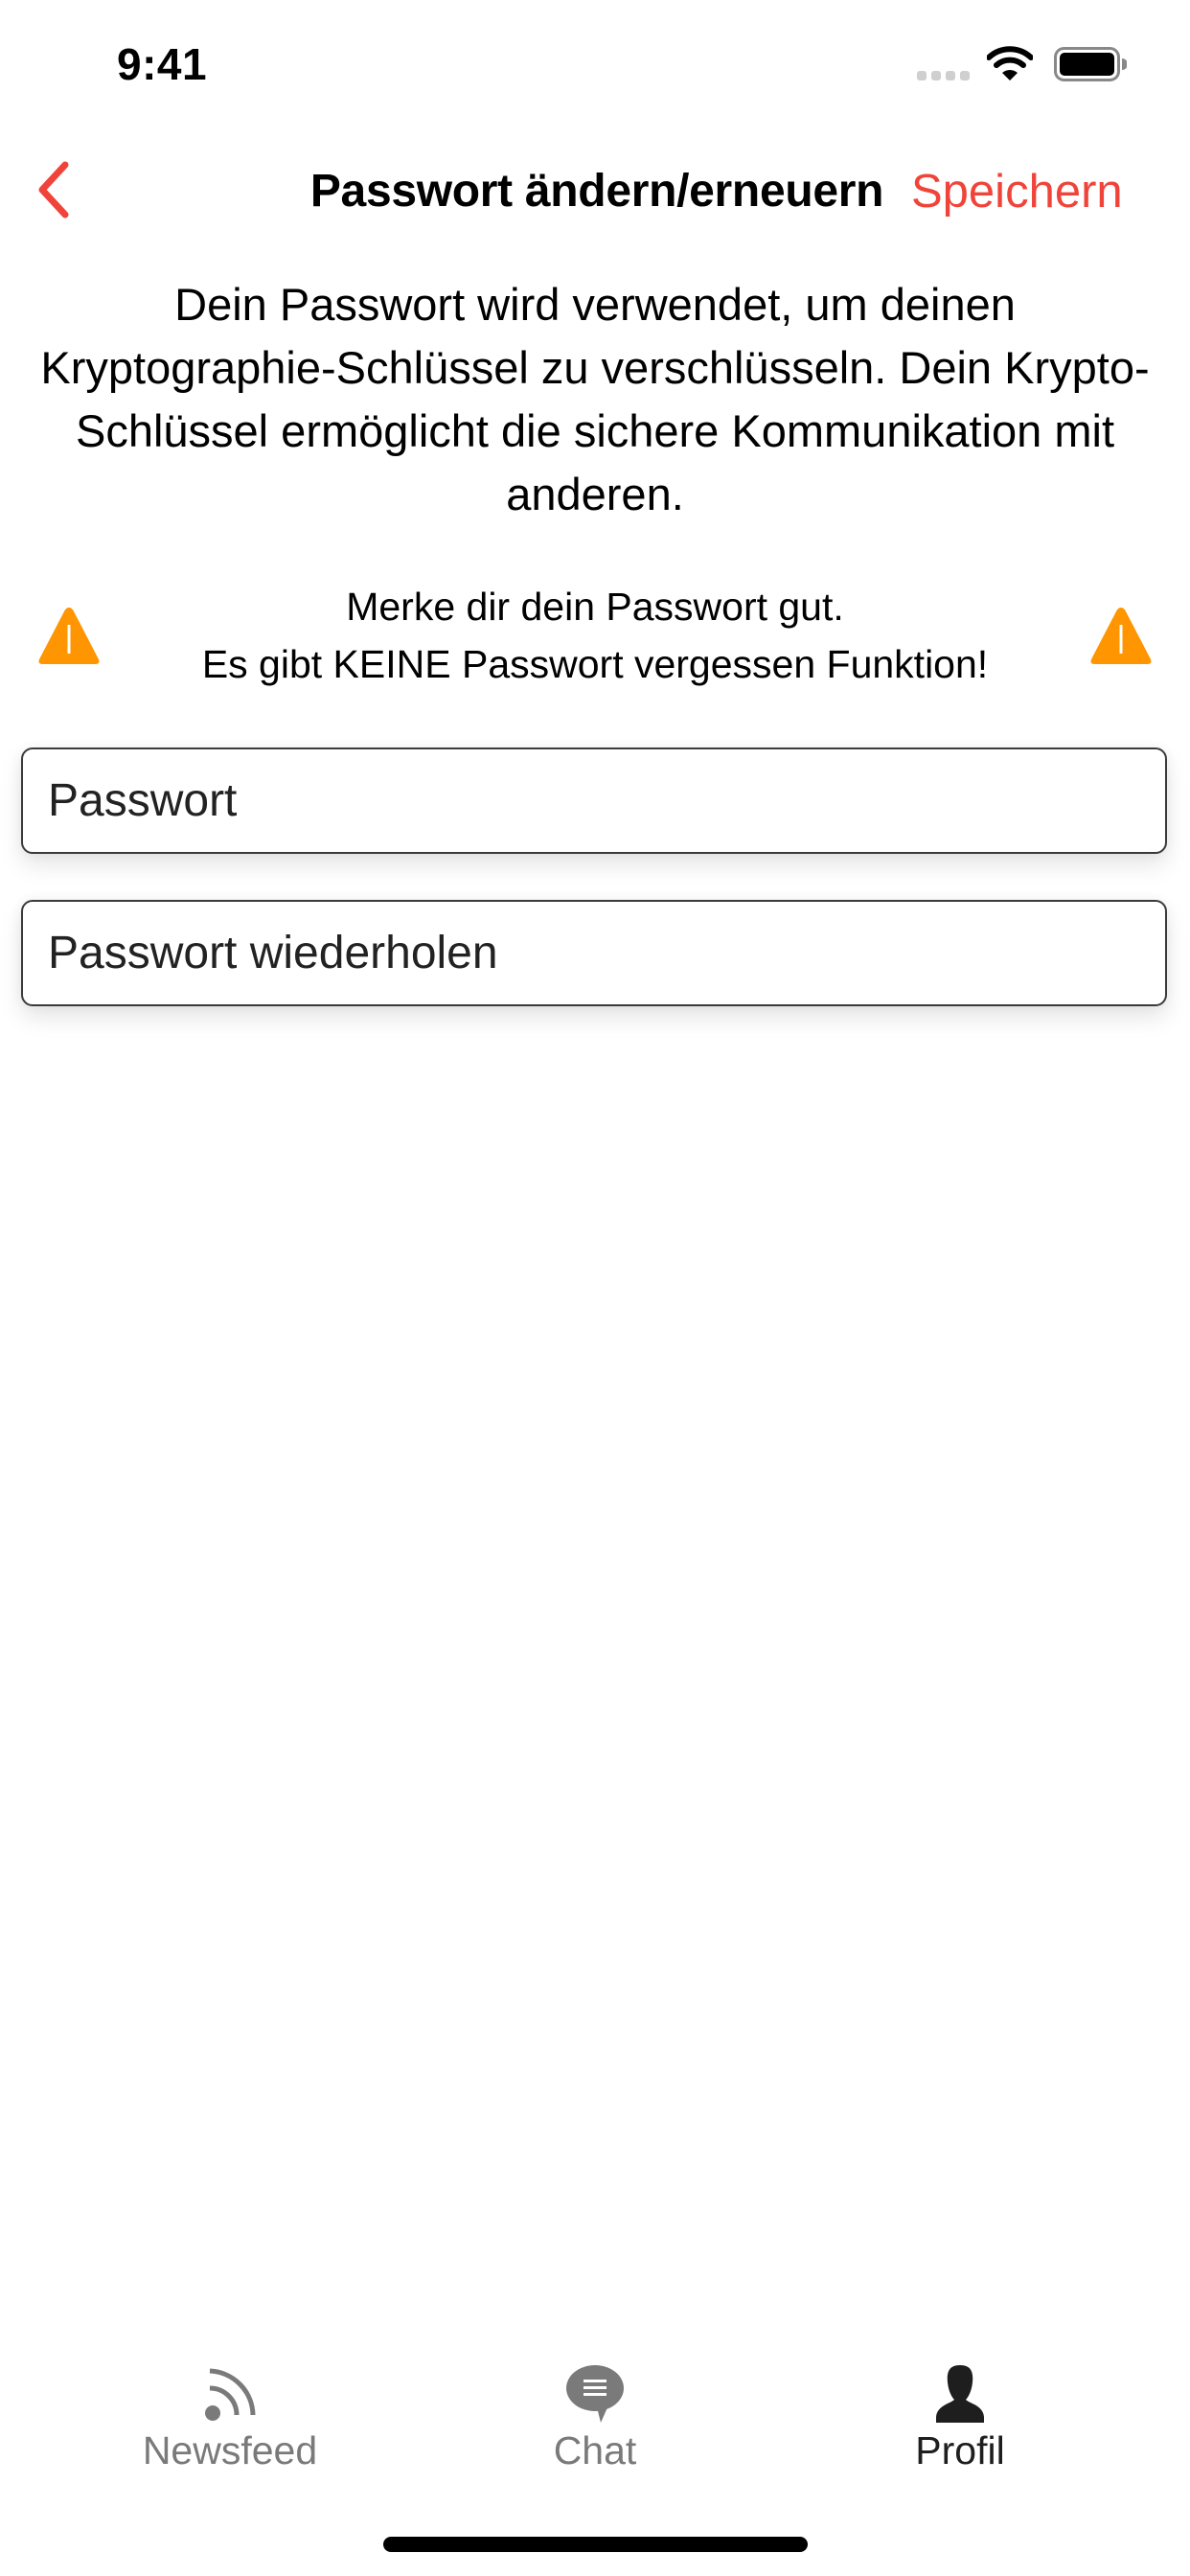  I want to click on tab-newsfeed-label: Newsfeed, so click(230, 2450).